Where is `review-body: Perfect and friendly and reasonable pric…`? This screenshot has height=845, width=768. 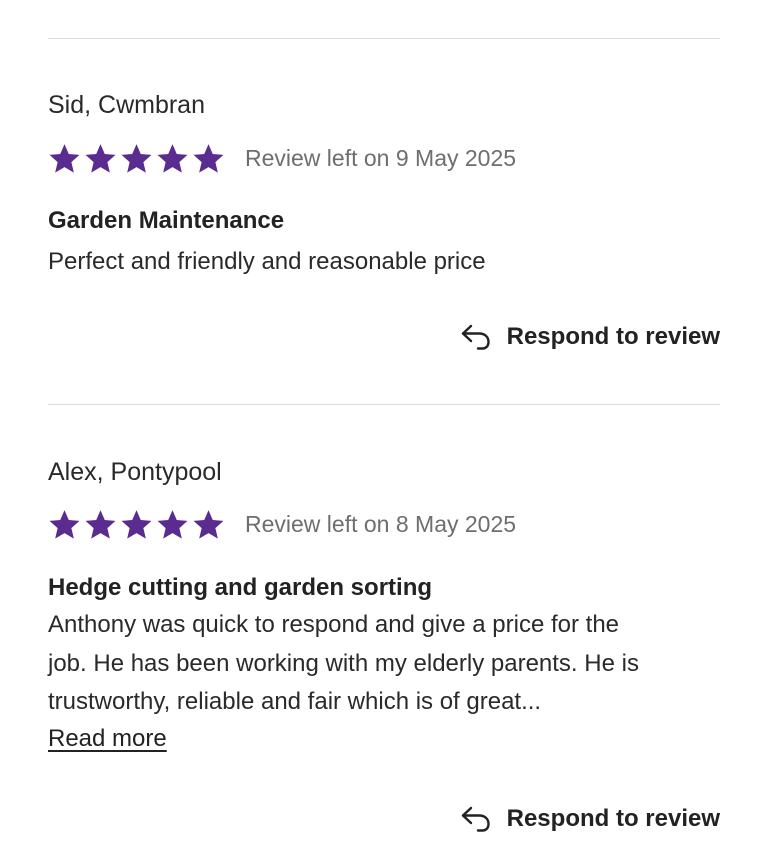
review-body: Perfect and friendly and reasonable pric… is located at coordinates (267, 261).